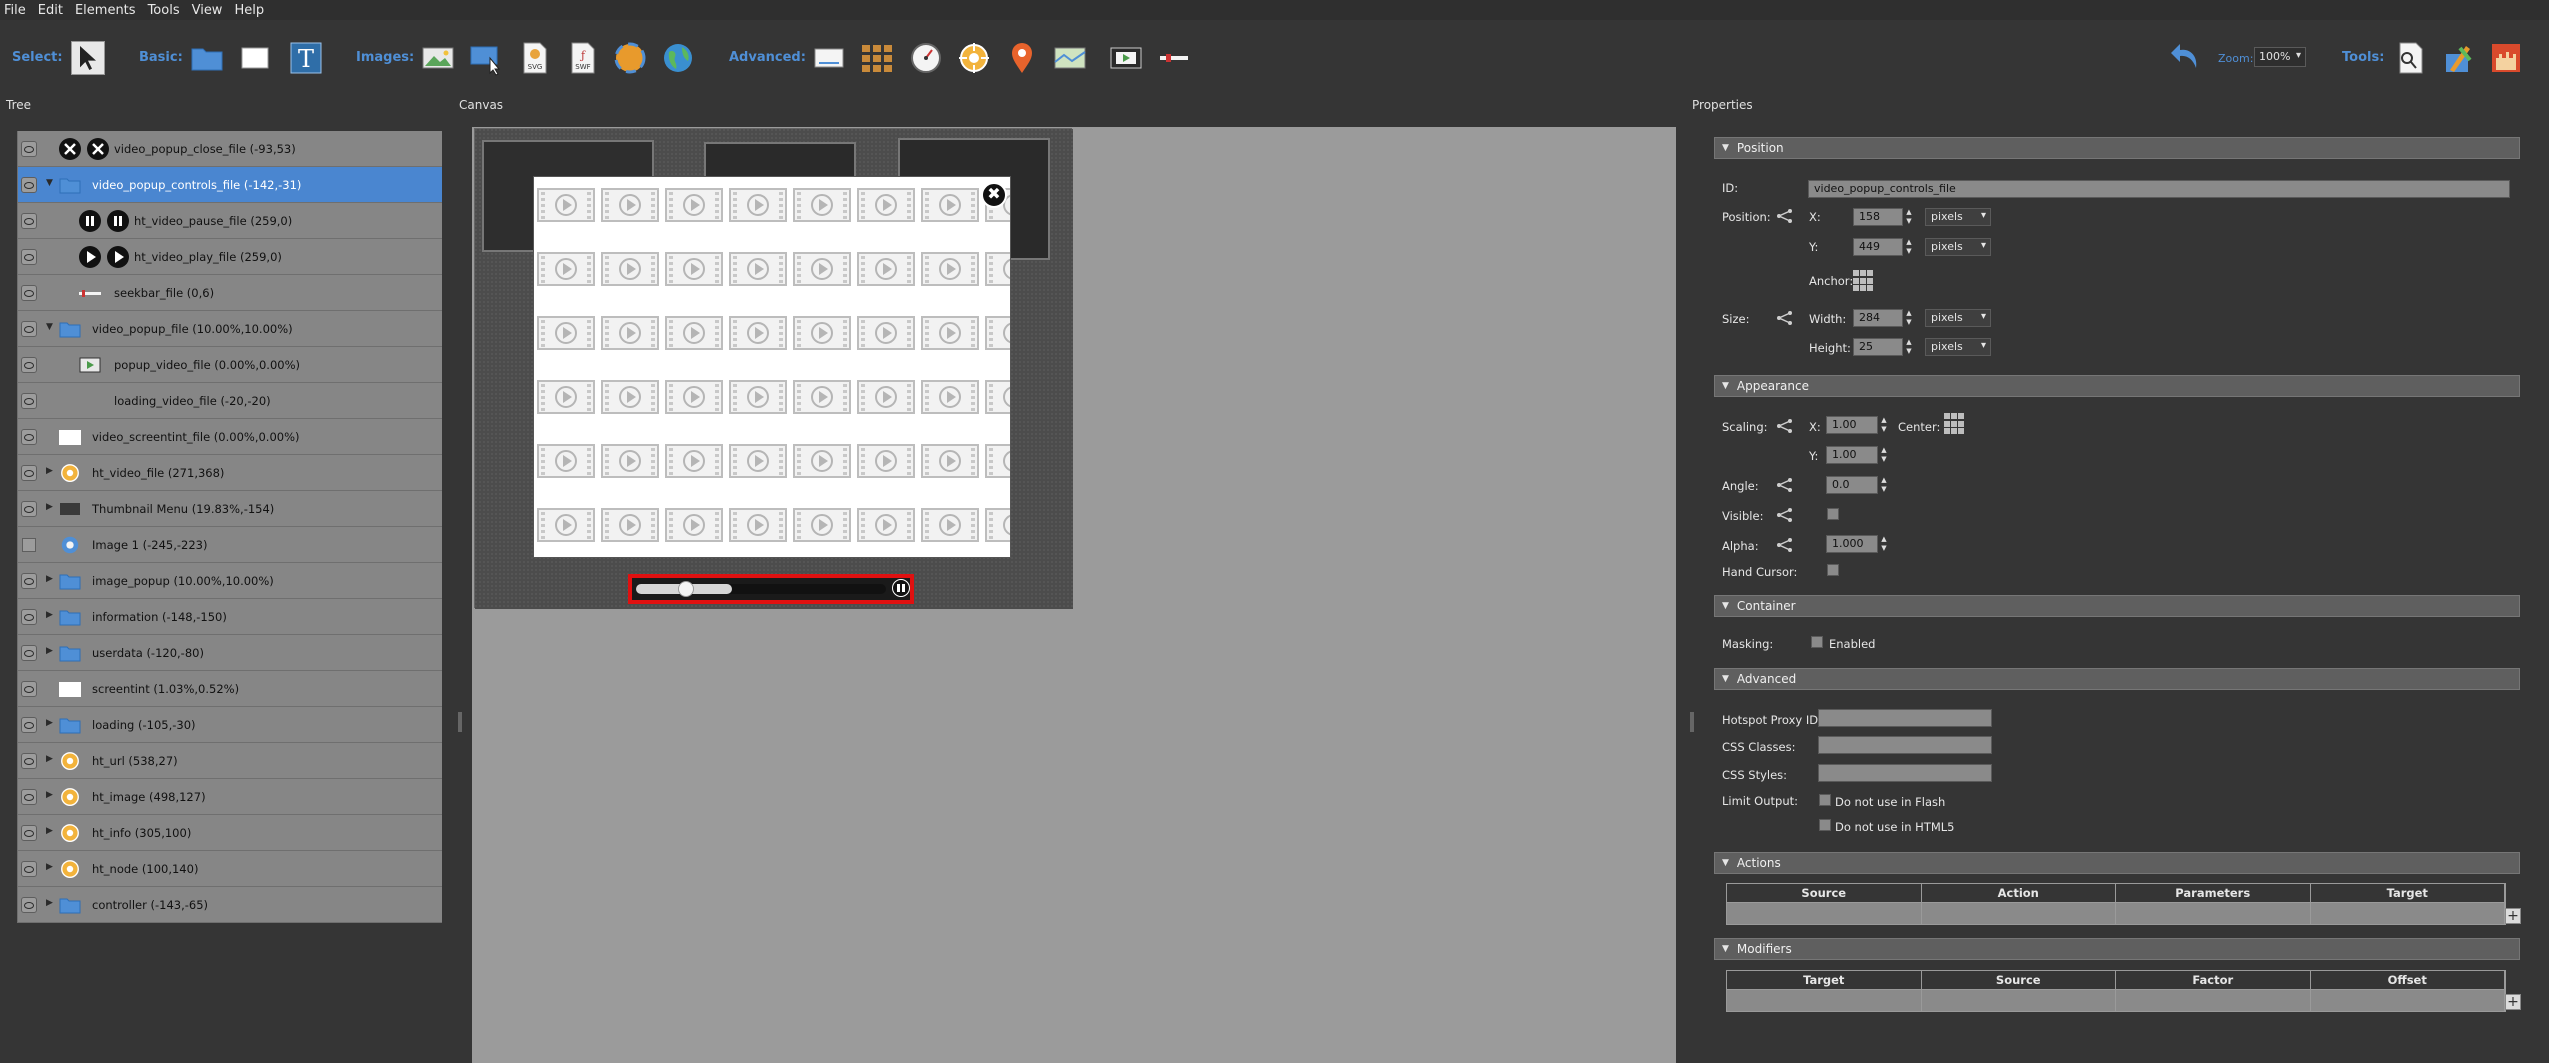 The height and width of the screenshot is (1063, 2549). What do you see at coordinates (2410, 58) in the screenshot?
I see `search-tool-button` at bounding box center [2410, 58].